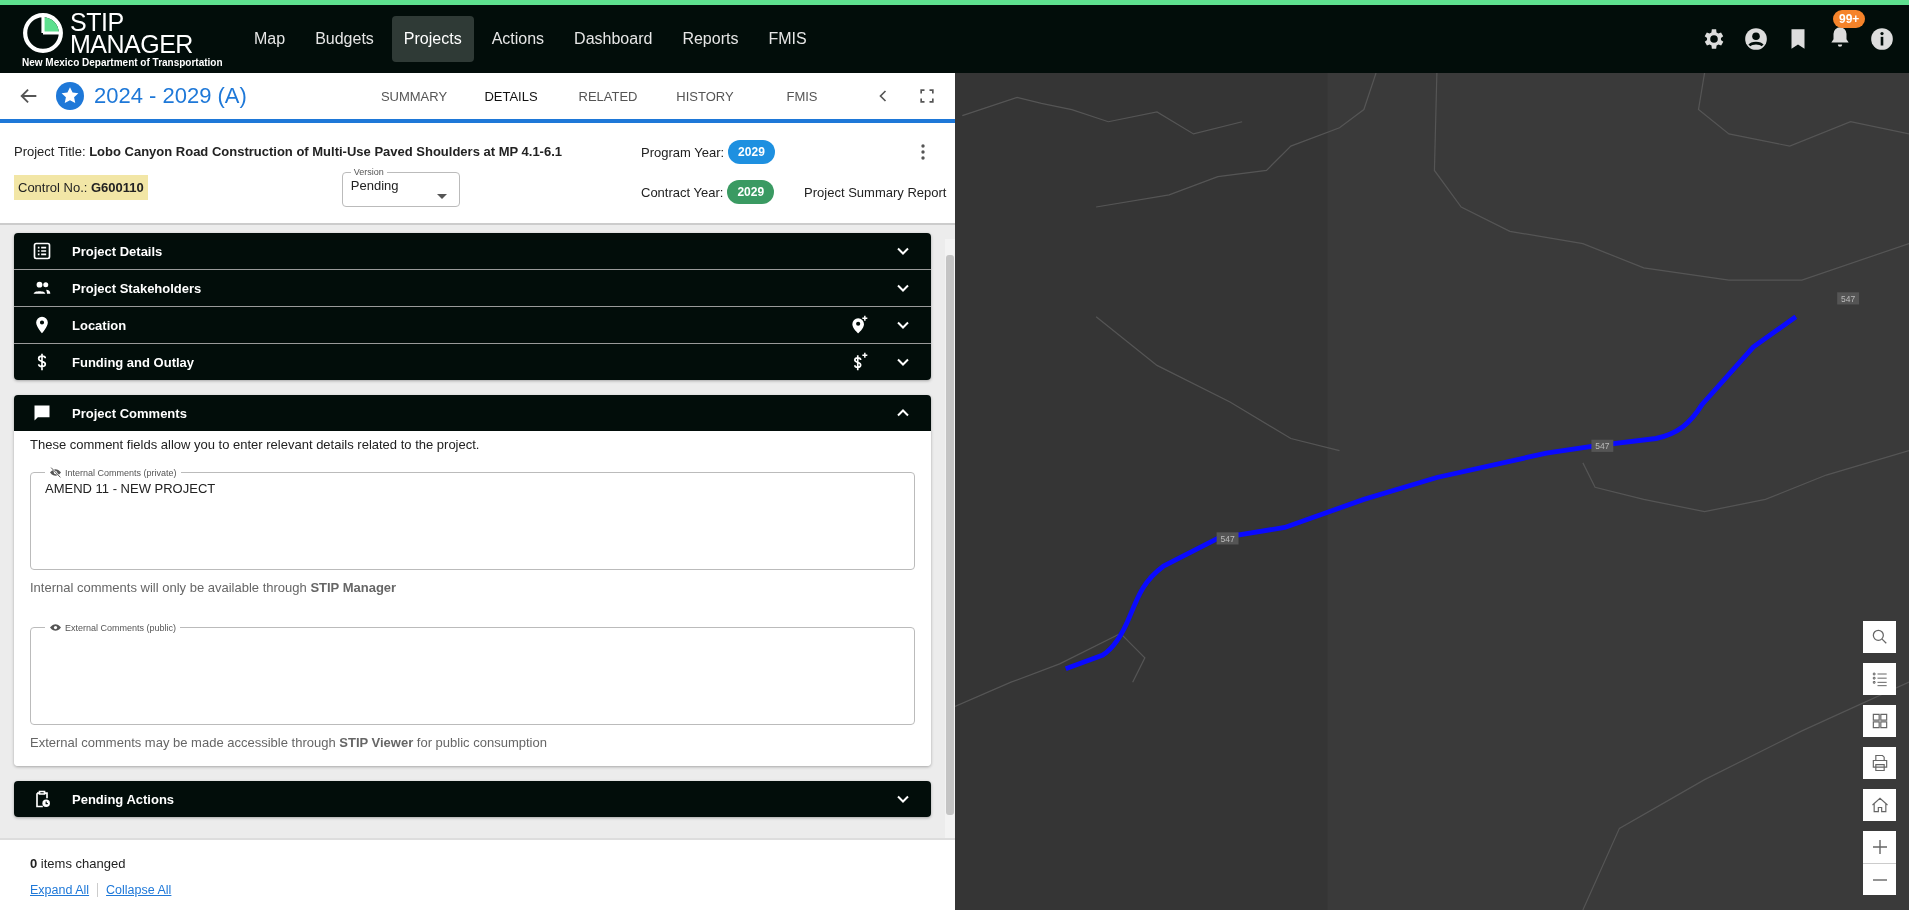 Image resolution: width=1909 pixels, height=910 pixels. Describe the element at coordinates (55, 472) in the screenshot. I see `eye-off-icon` at that location.